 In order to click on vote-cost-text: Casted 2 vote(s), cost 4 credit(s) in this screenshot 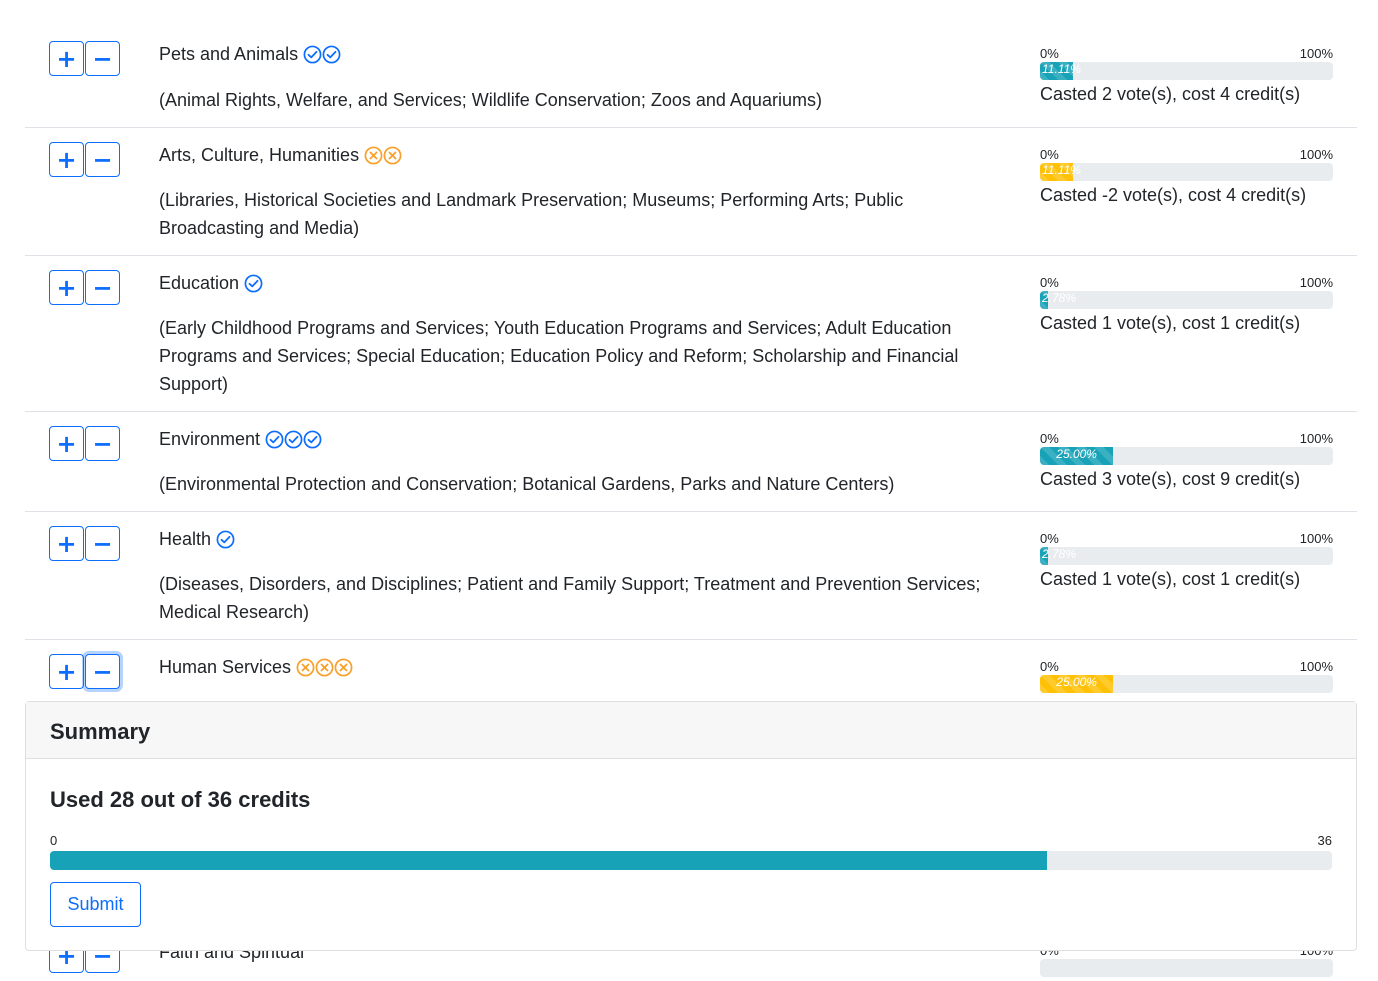, I will do `click(1170, 94)`.